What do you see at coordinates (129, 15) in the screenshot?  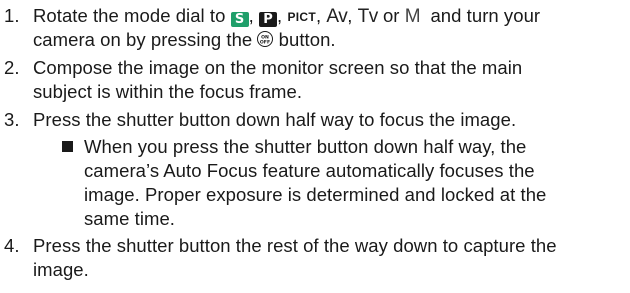 I see `step-1-text-prefix: Rotate the mode dial to` at bounding box center [129, 15].